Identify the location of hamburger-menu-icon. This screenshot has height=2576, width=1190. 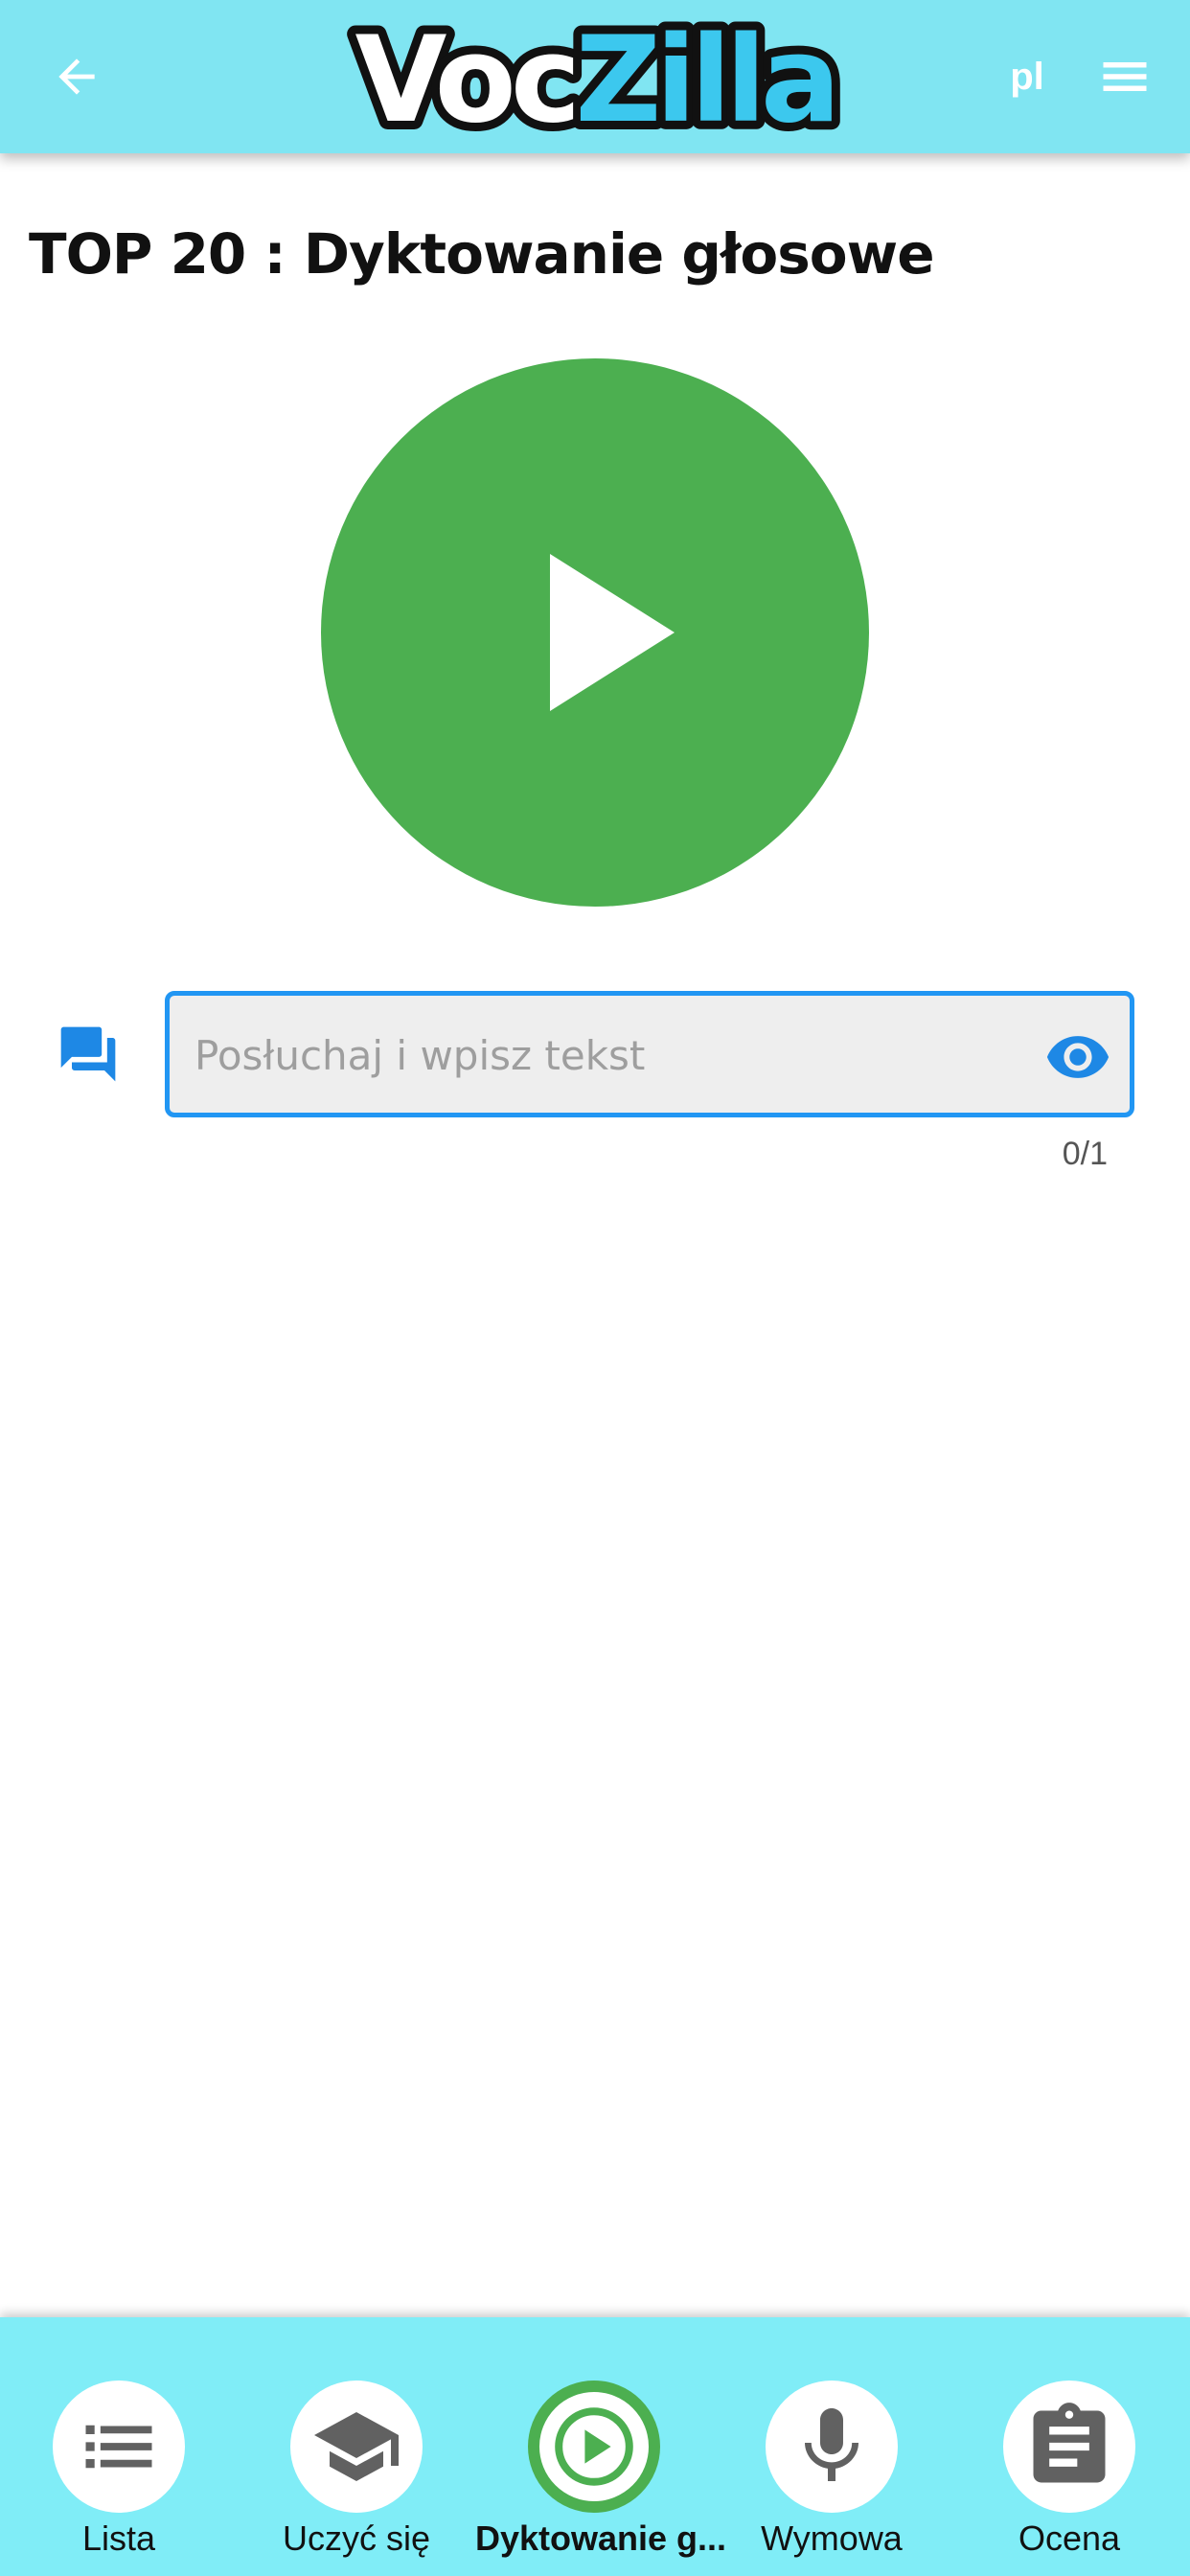
(1125, 76).